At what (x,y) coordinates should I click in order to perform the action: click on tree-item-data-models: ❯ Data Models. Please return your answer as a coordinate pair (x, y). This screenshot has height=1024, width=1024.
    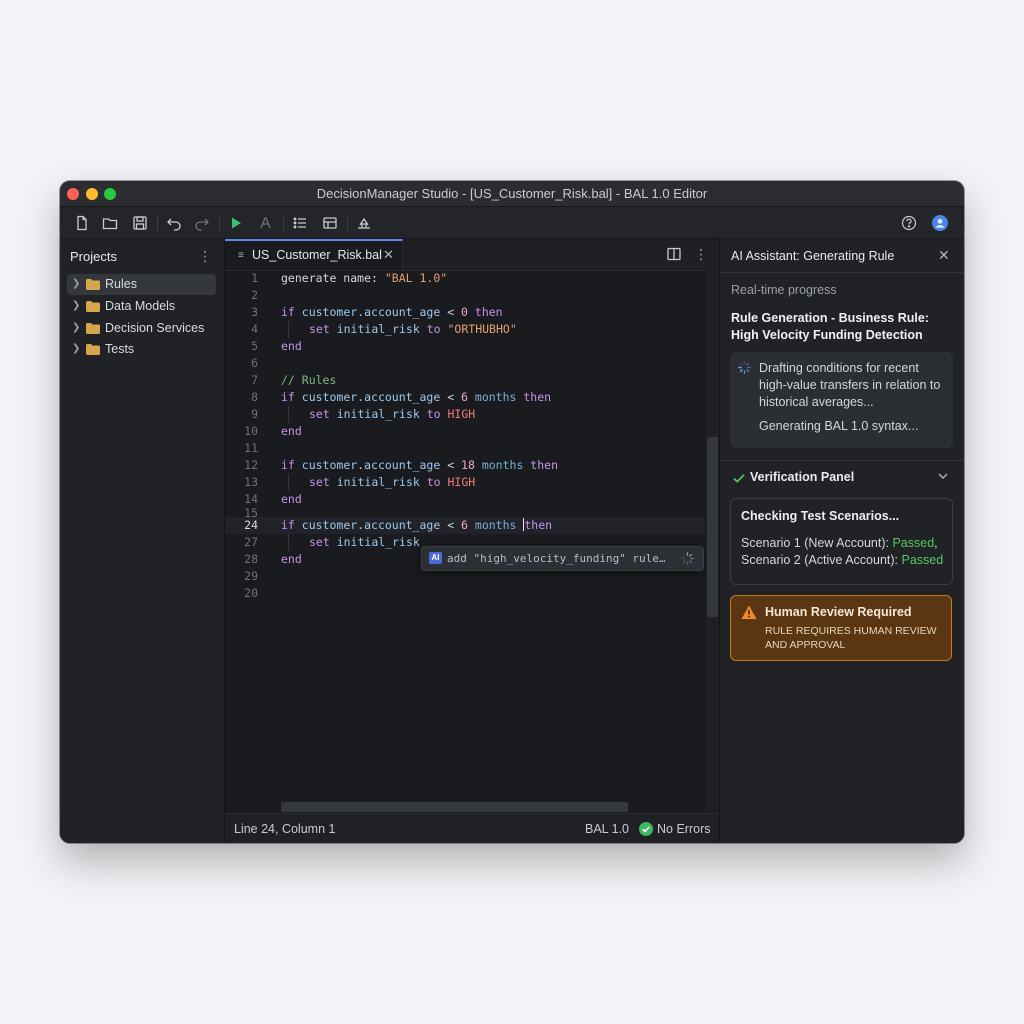
    Looking at the image, I should click on (141, 306).